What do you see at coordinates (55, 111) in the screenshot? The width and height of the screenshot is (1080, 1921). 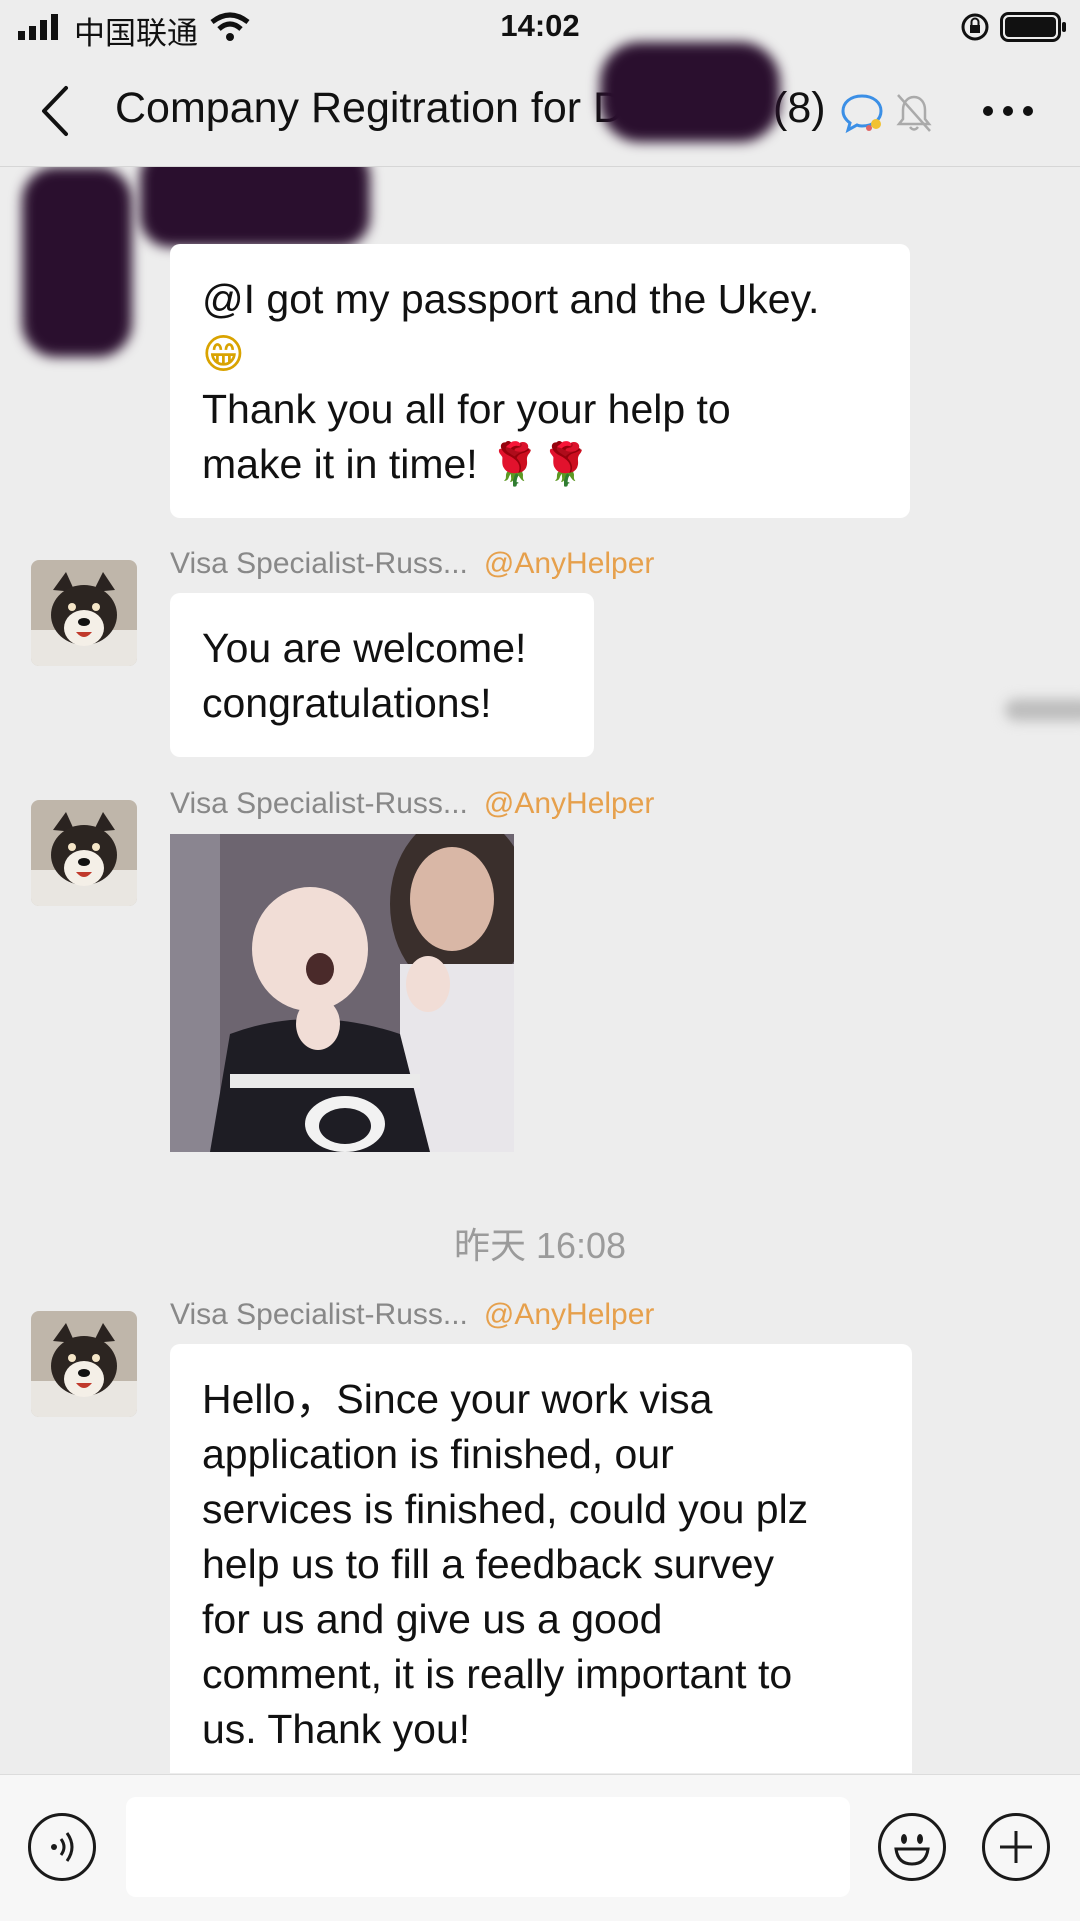 I see `back-chevron-icon` at bounding box center [55, 111].